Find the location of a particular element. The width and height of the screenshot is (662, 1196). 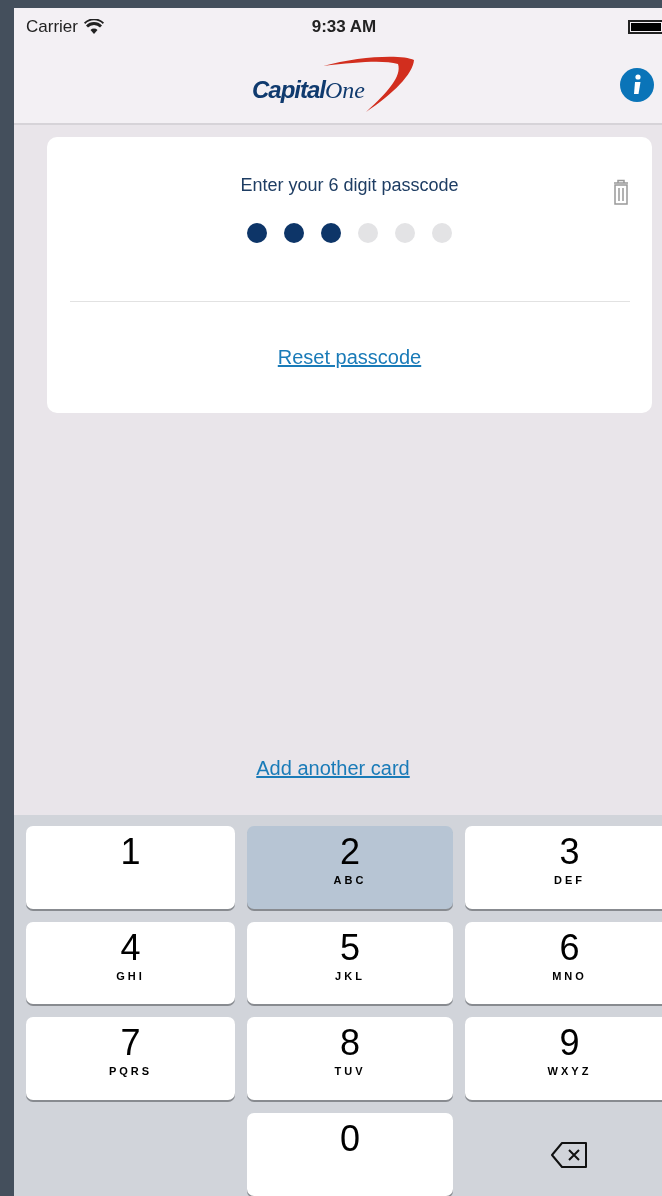

reset-passcode-link: Reset passcode is located at coordinates (349, 357).